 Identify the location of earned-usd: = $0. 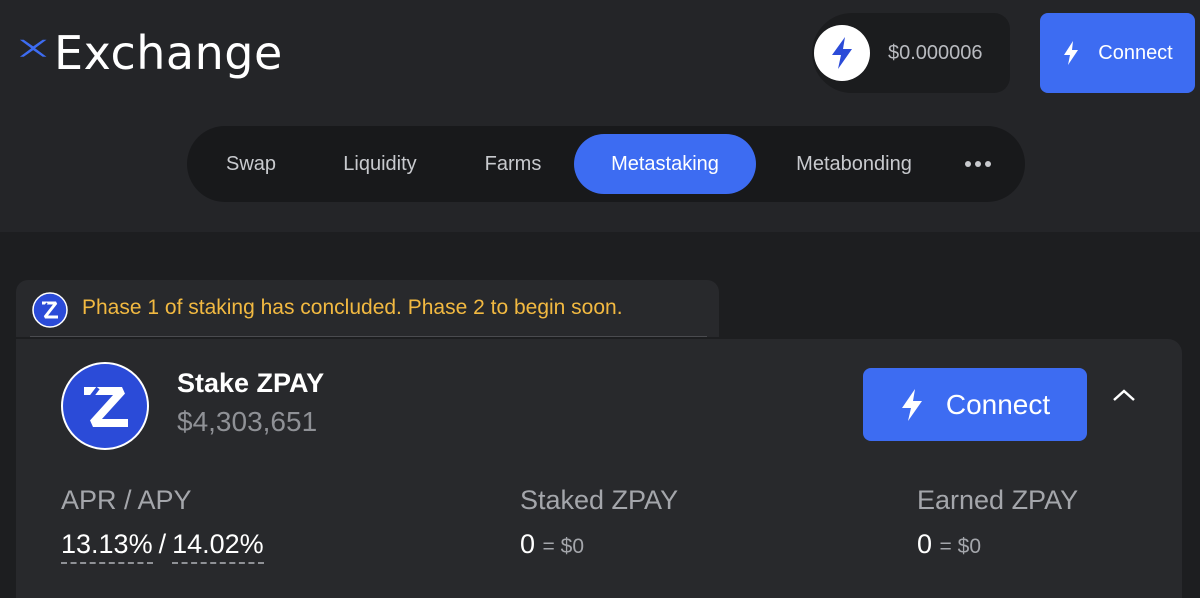
(960, 546).